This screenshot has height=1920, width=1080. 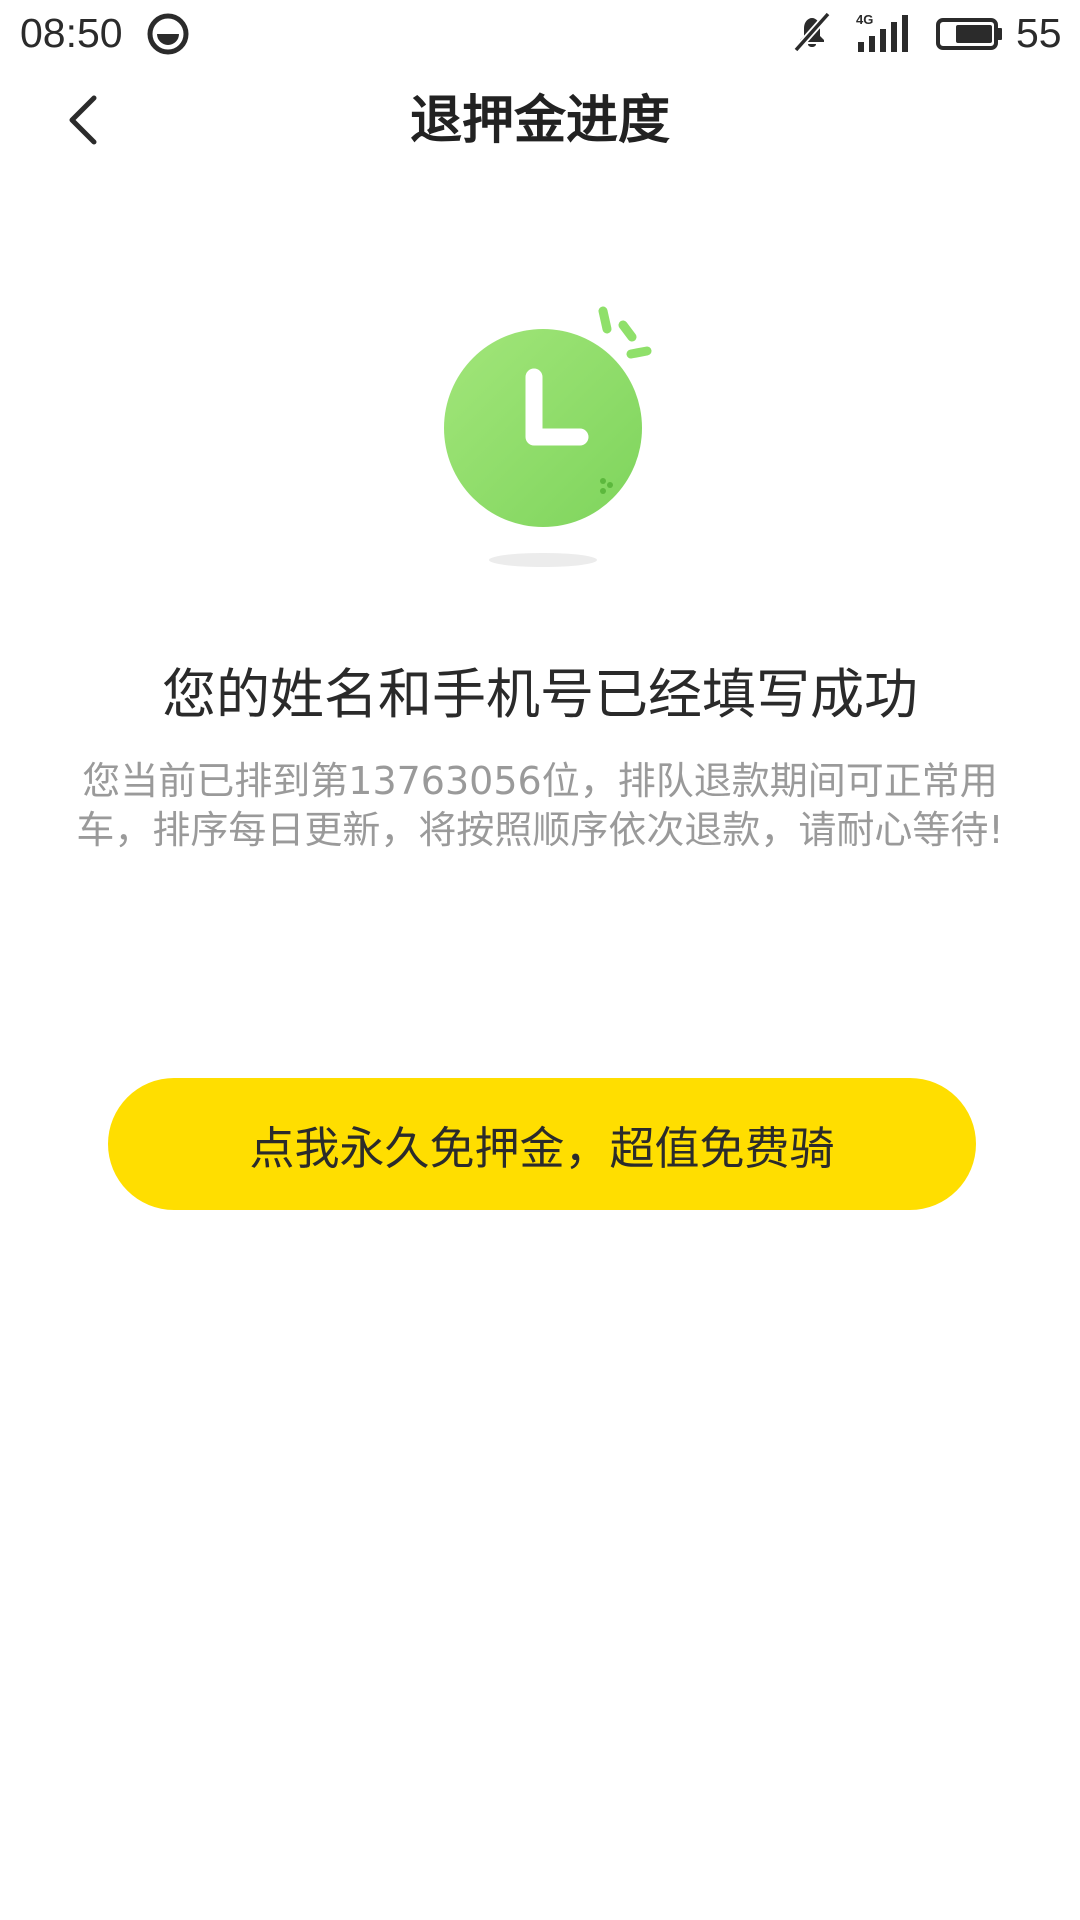 What do you see at coordinates (168, 34) in the screenshot?
I see `notification-app-icon` at bounding box center [168, 34].